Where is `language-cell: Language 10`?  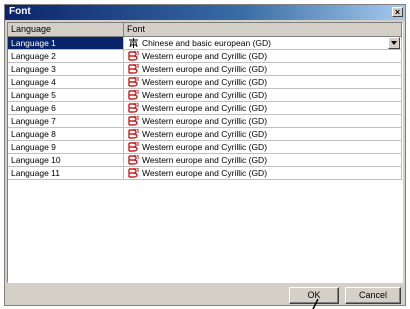 language-cell: Language 10 is located at coordinates (66, 160).